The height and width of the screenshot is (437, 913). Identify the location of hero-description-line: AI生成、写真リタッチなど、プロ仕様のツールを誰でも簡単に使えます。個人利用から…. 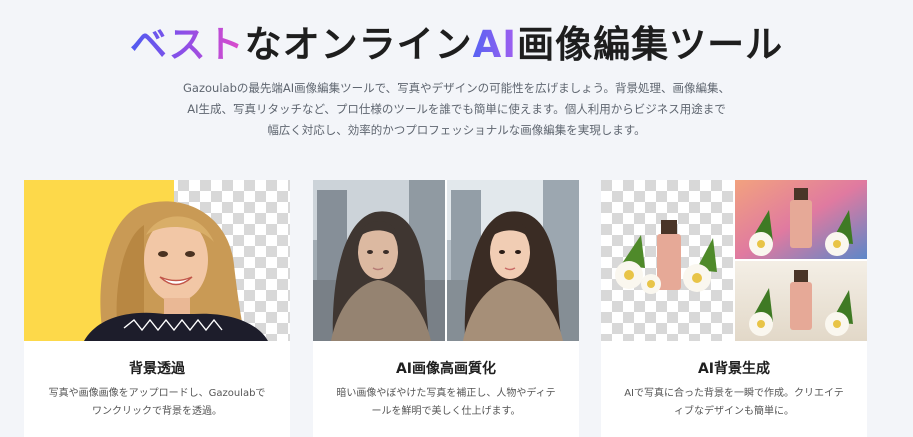
(456, 109).